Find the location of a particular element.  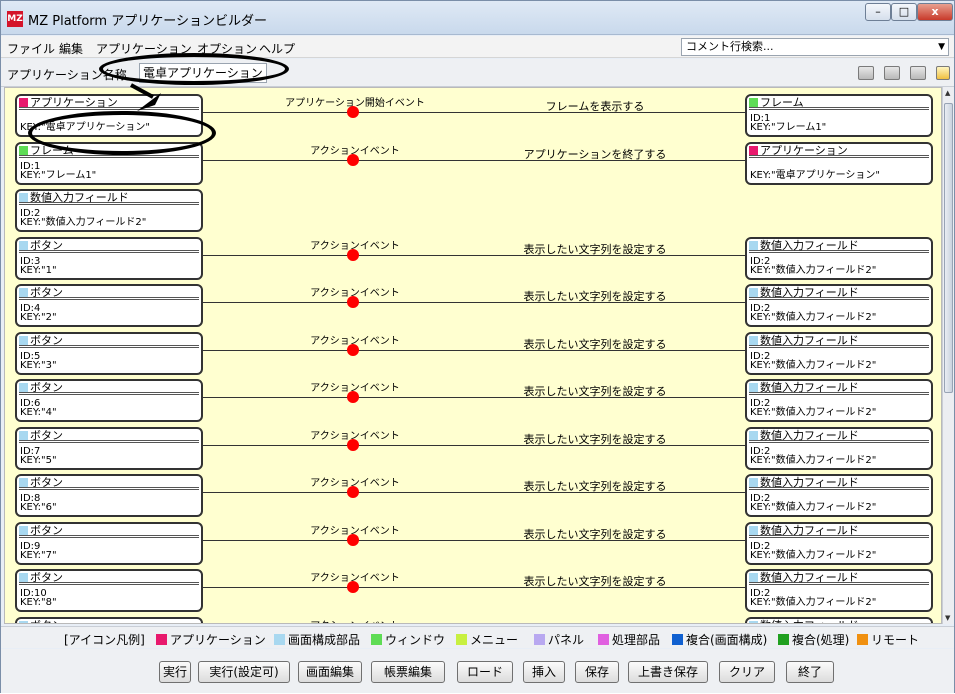

source-component-box: 数値入力フィールド ID:2 KEY:"数値入力フィールド2" is located at coordinates (109, 210).